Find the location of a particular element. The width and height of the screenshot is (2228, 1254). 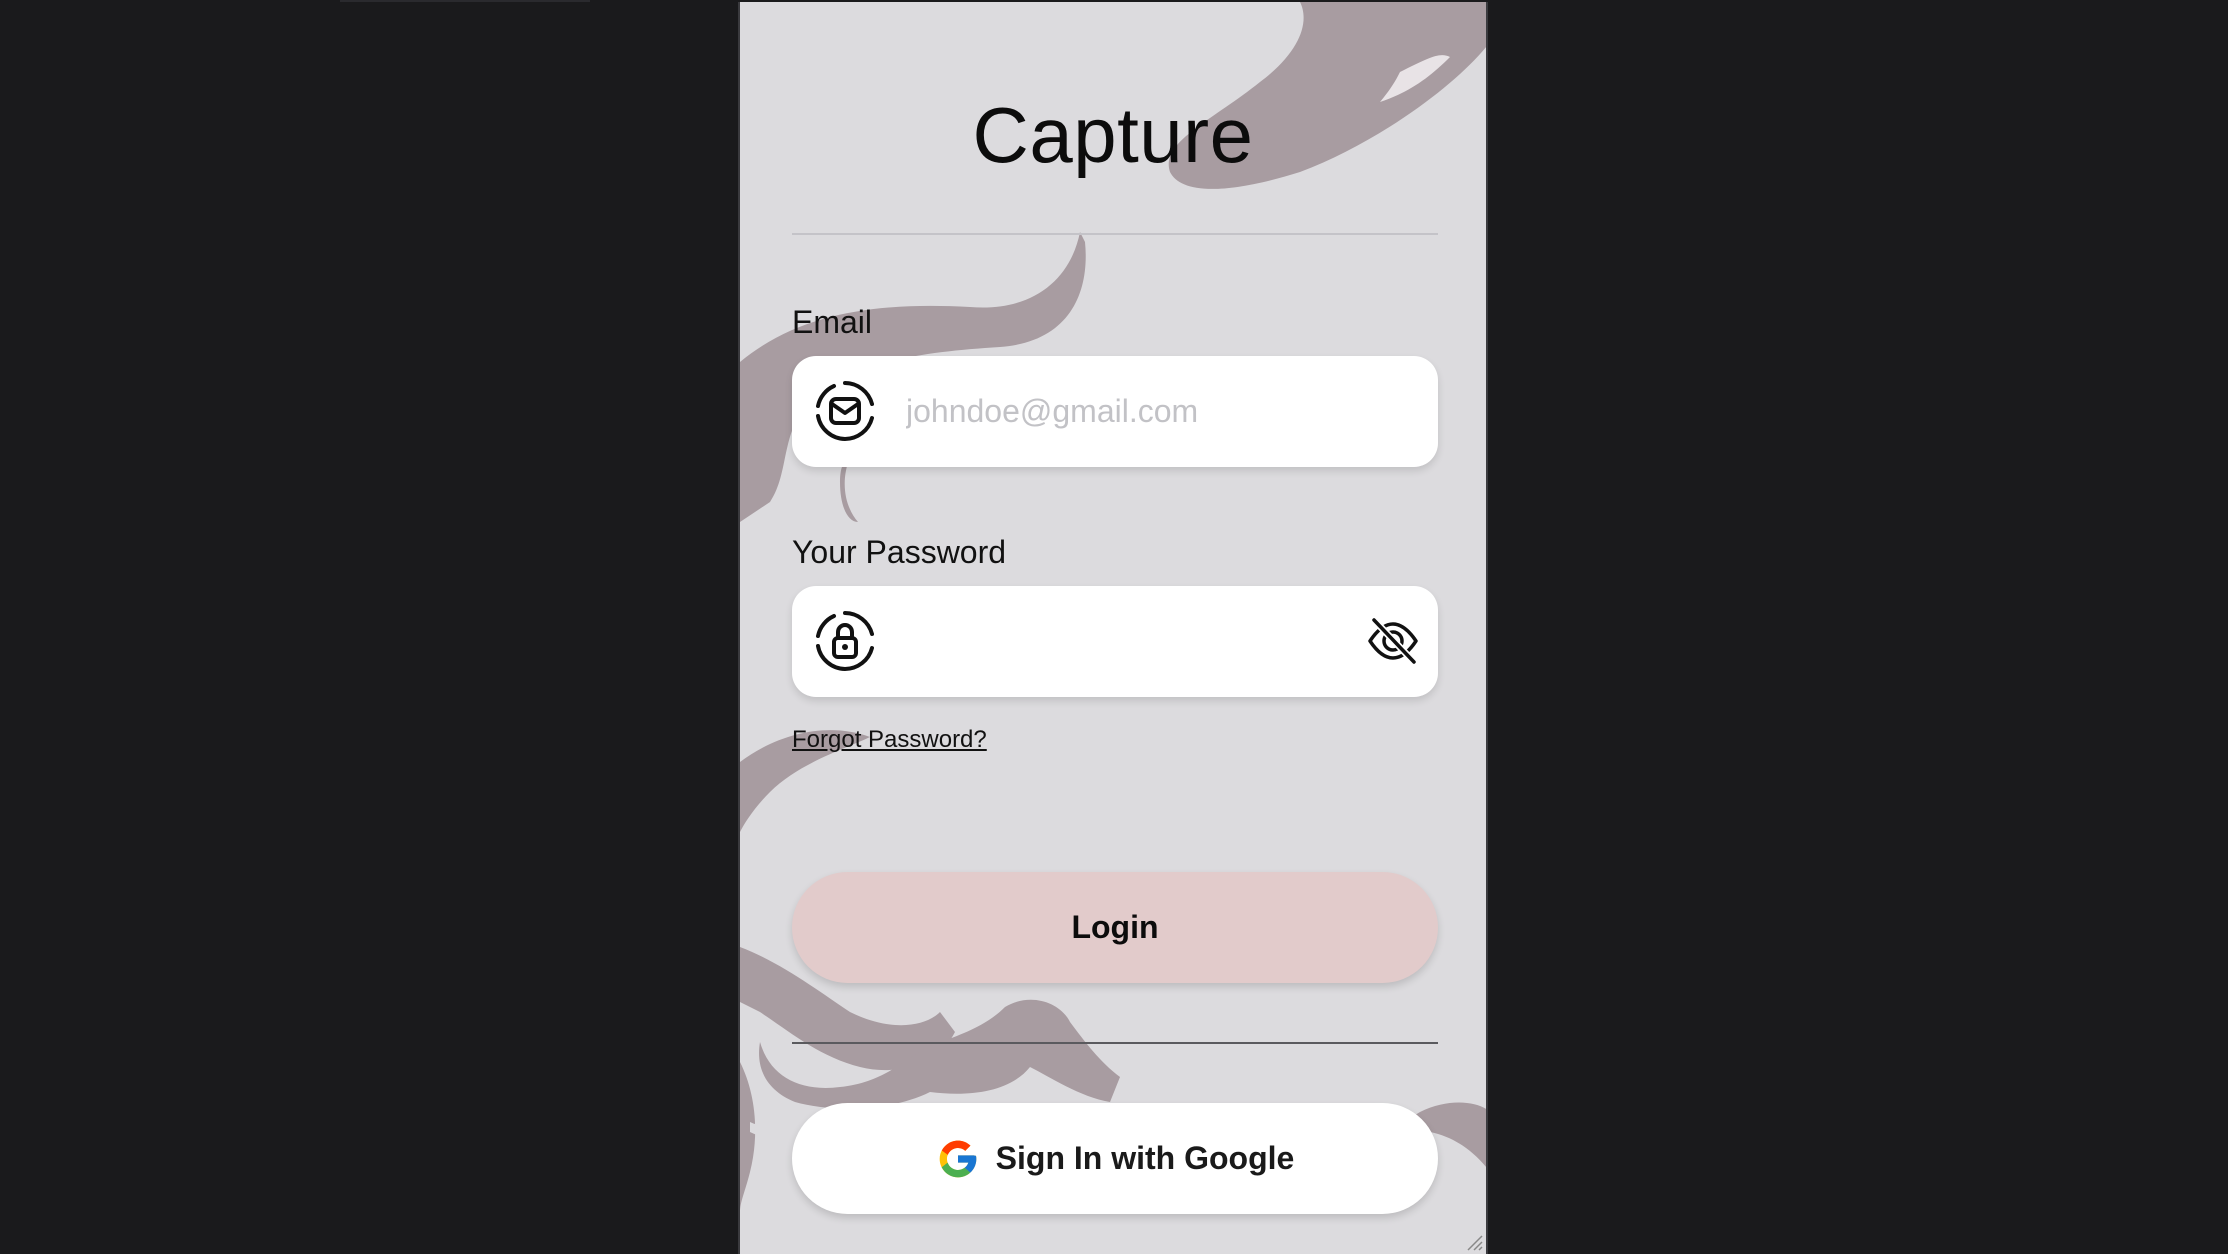

window-edge is located at coordinates (465, 1).